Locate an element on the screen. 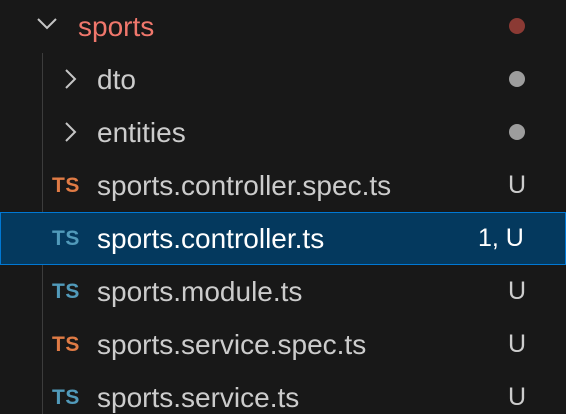 This screenshot has width=566, height=414. file-label: sports.service.ts is located at coordinates (198, 397).